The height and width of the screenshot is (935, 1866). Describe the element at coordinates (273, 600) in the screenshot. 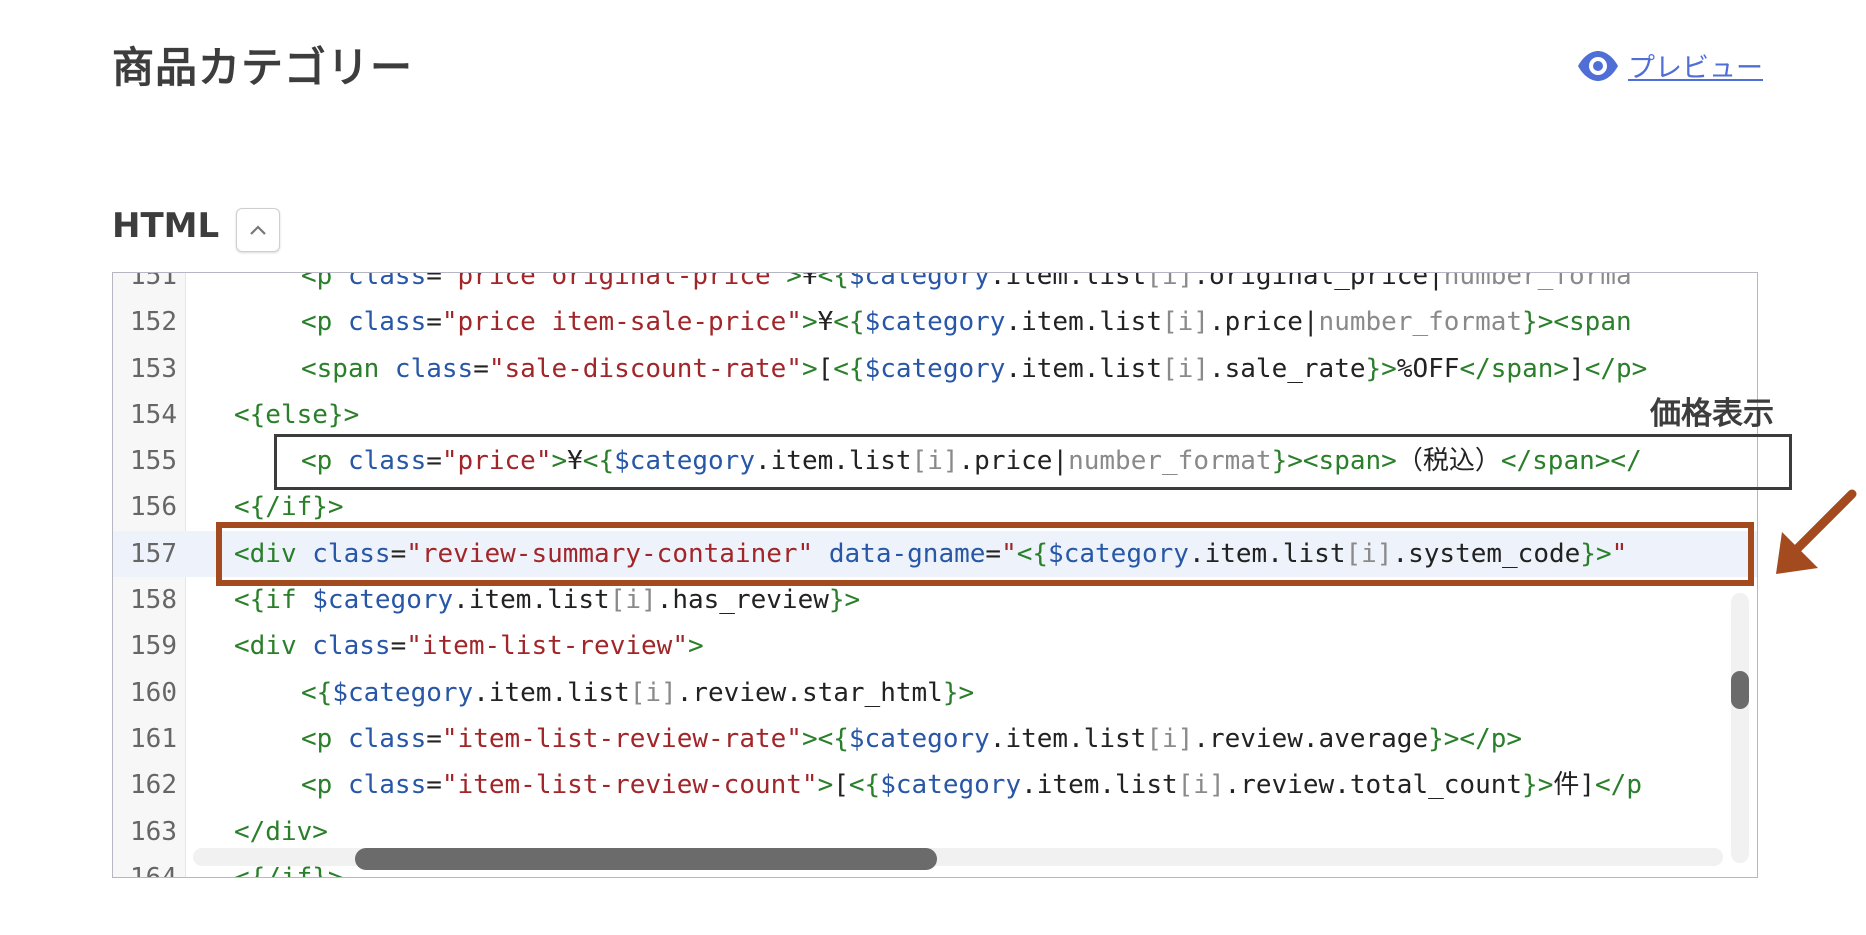

I see `code-token: <{if` at that location.